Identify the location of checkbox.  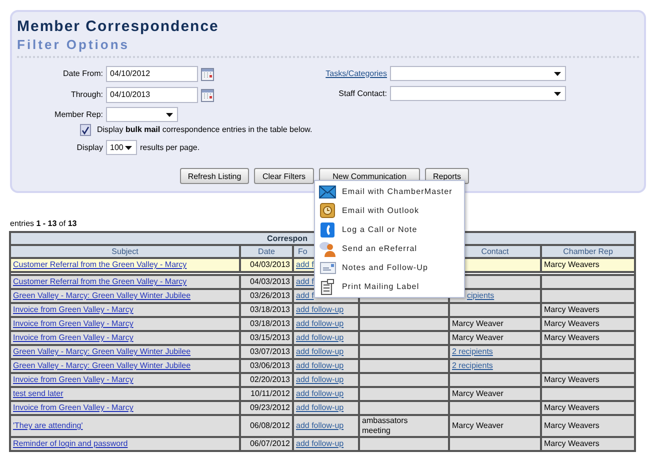
(85, 130).